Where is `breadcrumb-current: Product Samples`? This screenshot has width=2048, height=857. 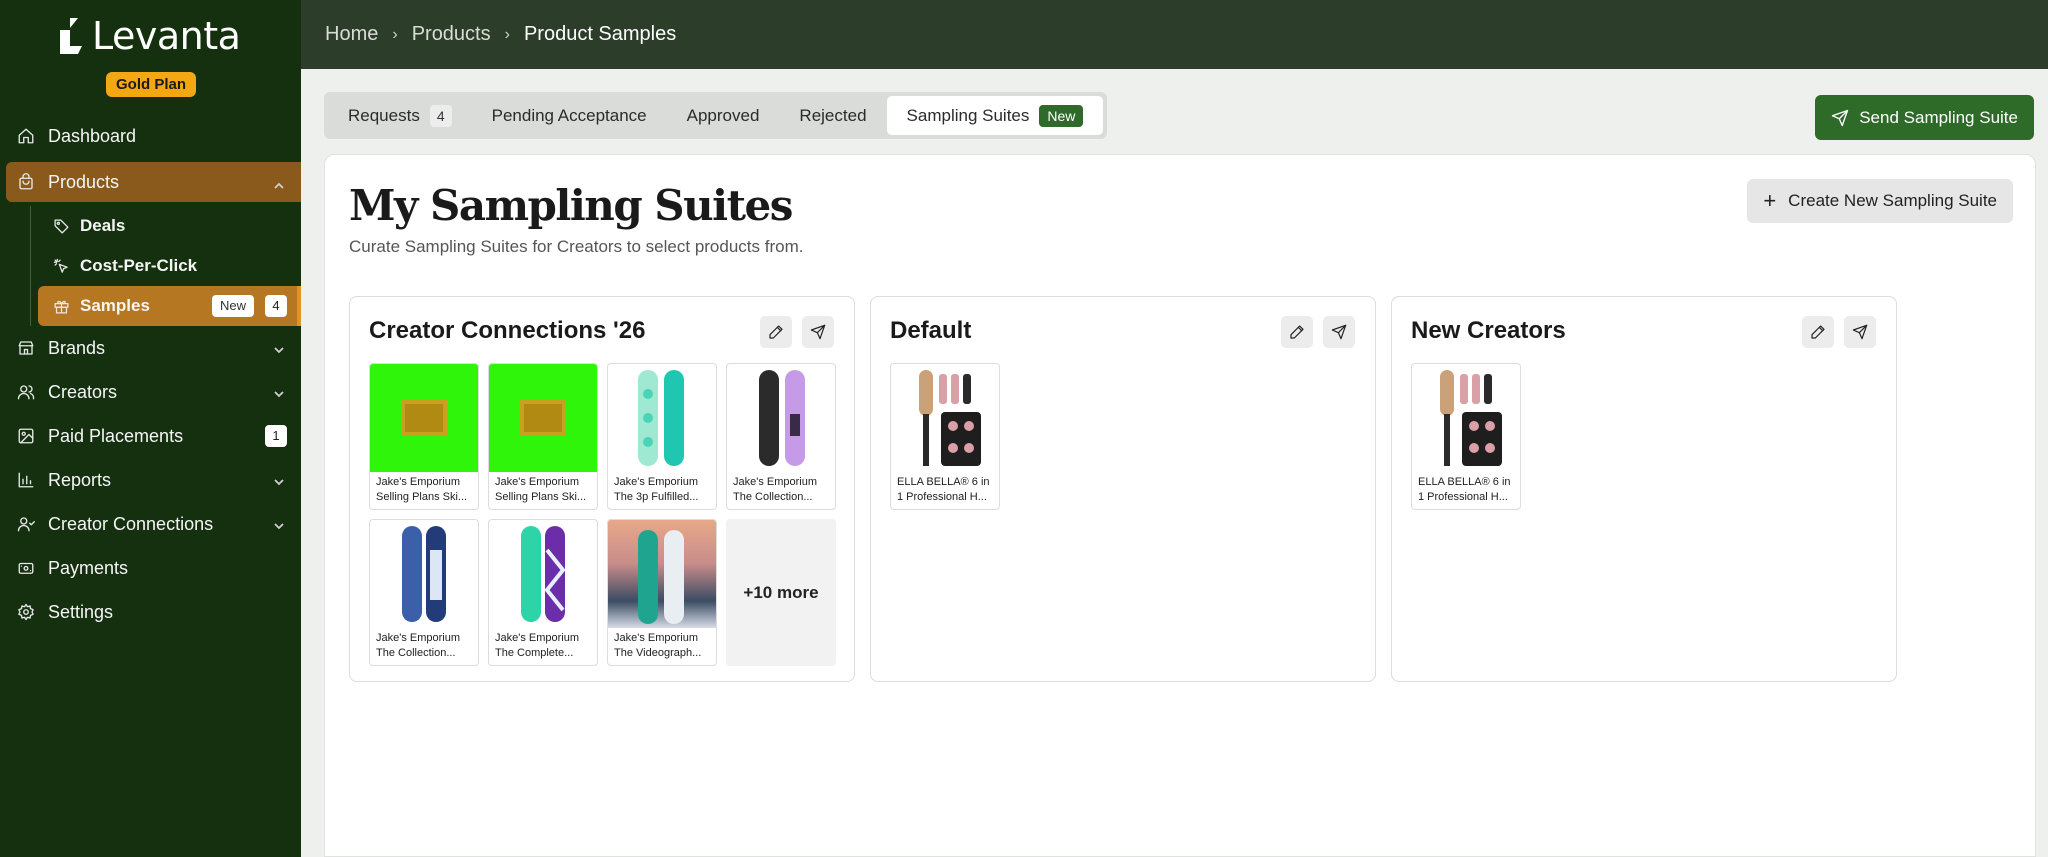
breadcrumb-current: Product Samples is located at coordinates (600, 34).